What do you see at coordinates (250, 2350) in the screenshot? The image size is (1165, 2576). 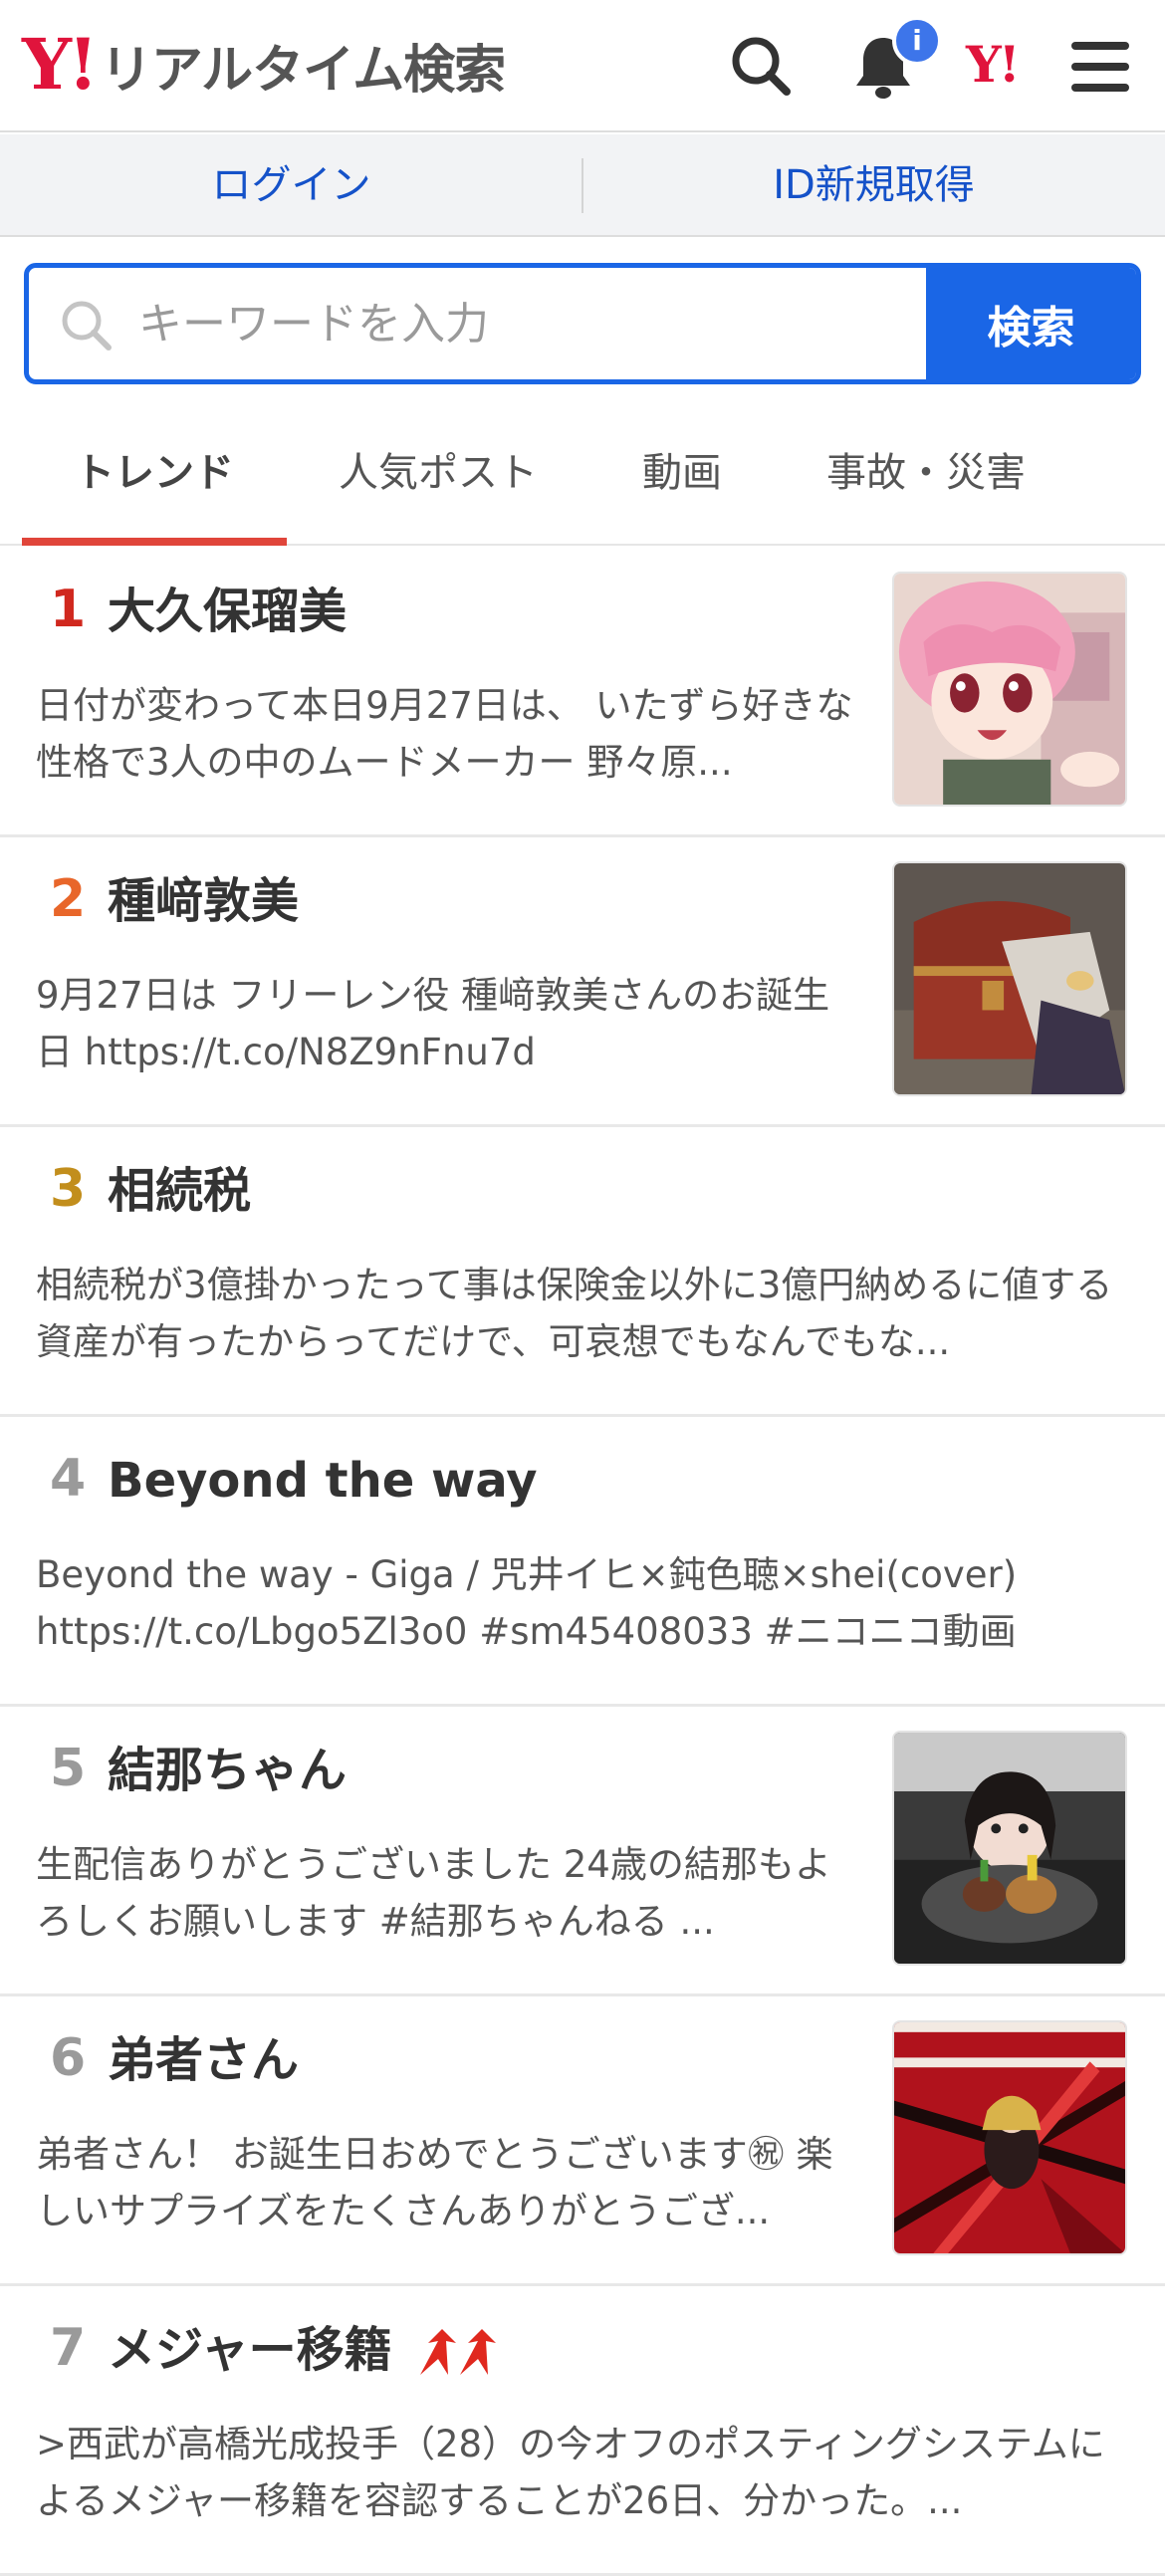 I see `trend-title: メジャー移籍` at bounding box center [250, 2350].